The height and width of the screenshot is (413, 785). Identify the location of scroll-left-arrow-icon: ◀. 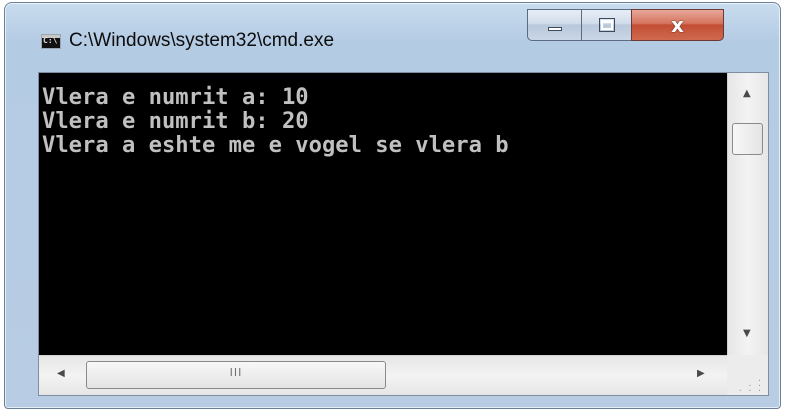
(61, 373).